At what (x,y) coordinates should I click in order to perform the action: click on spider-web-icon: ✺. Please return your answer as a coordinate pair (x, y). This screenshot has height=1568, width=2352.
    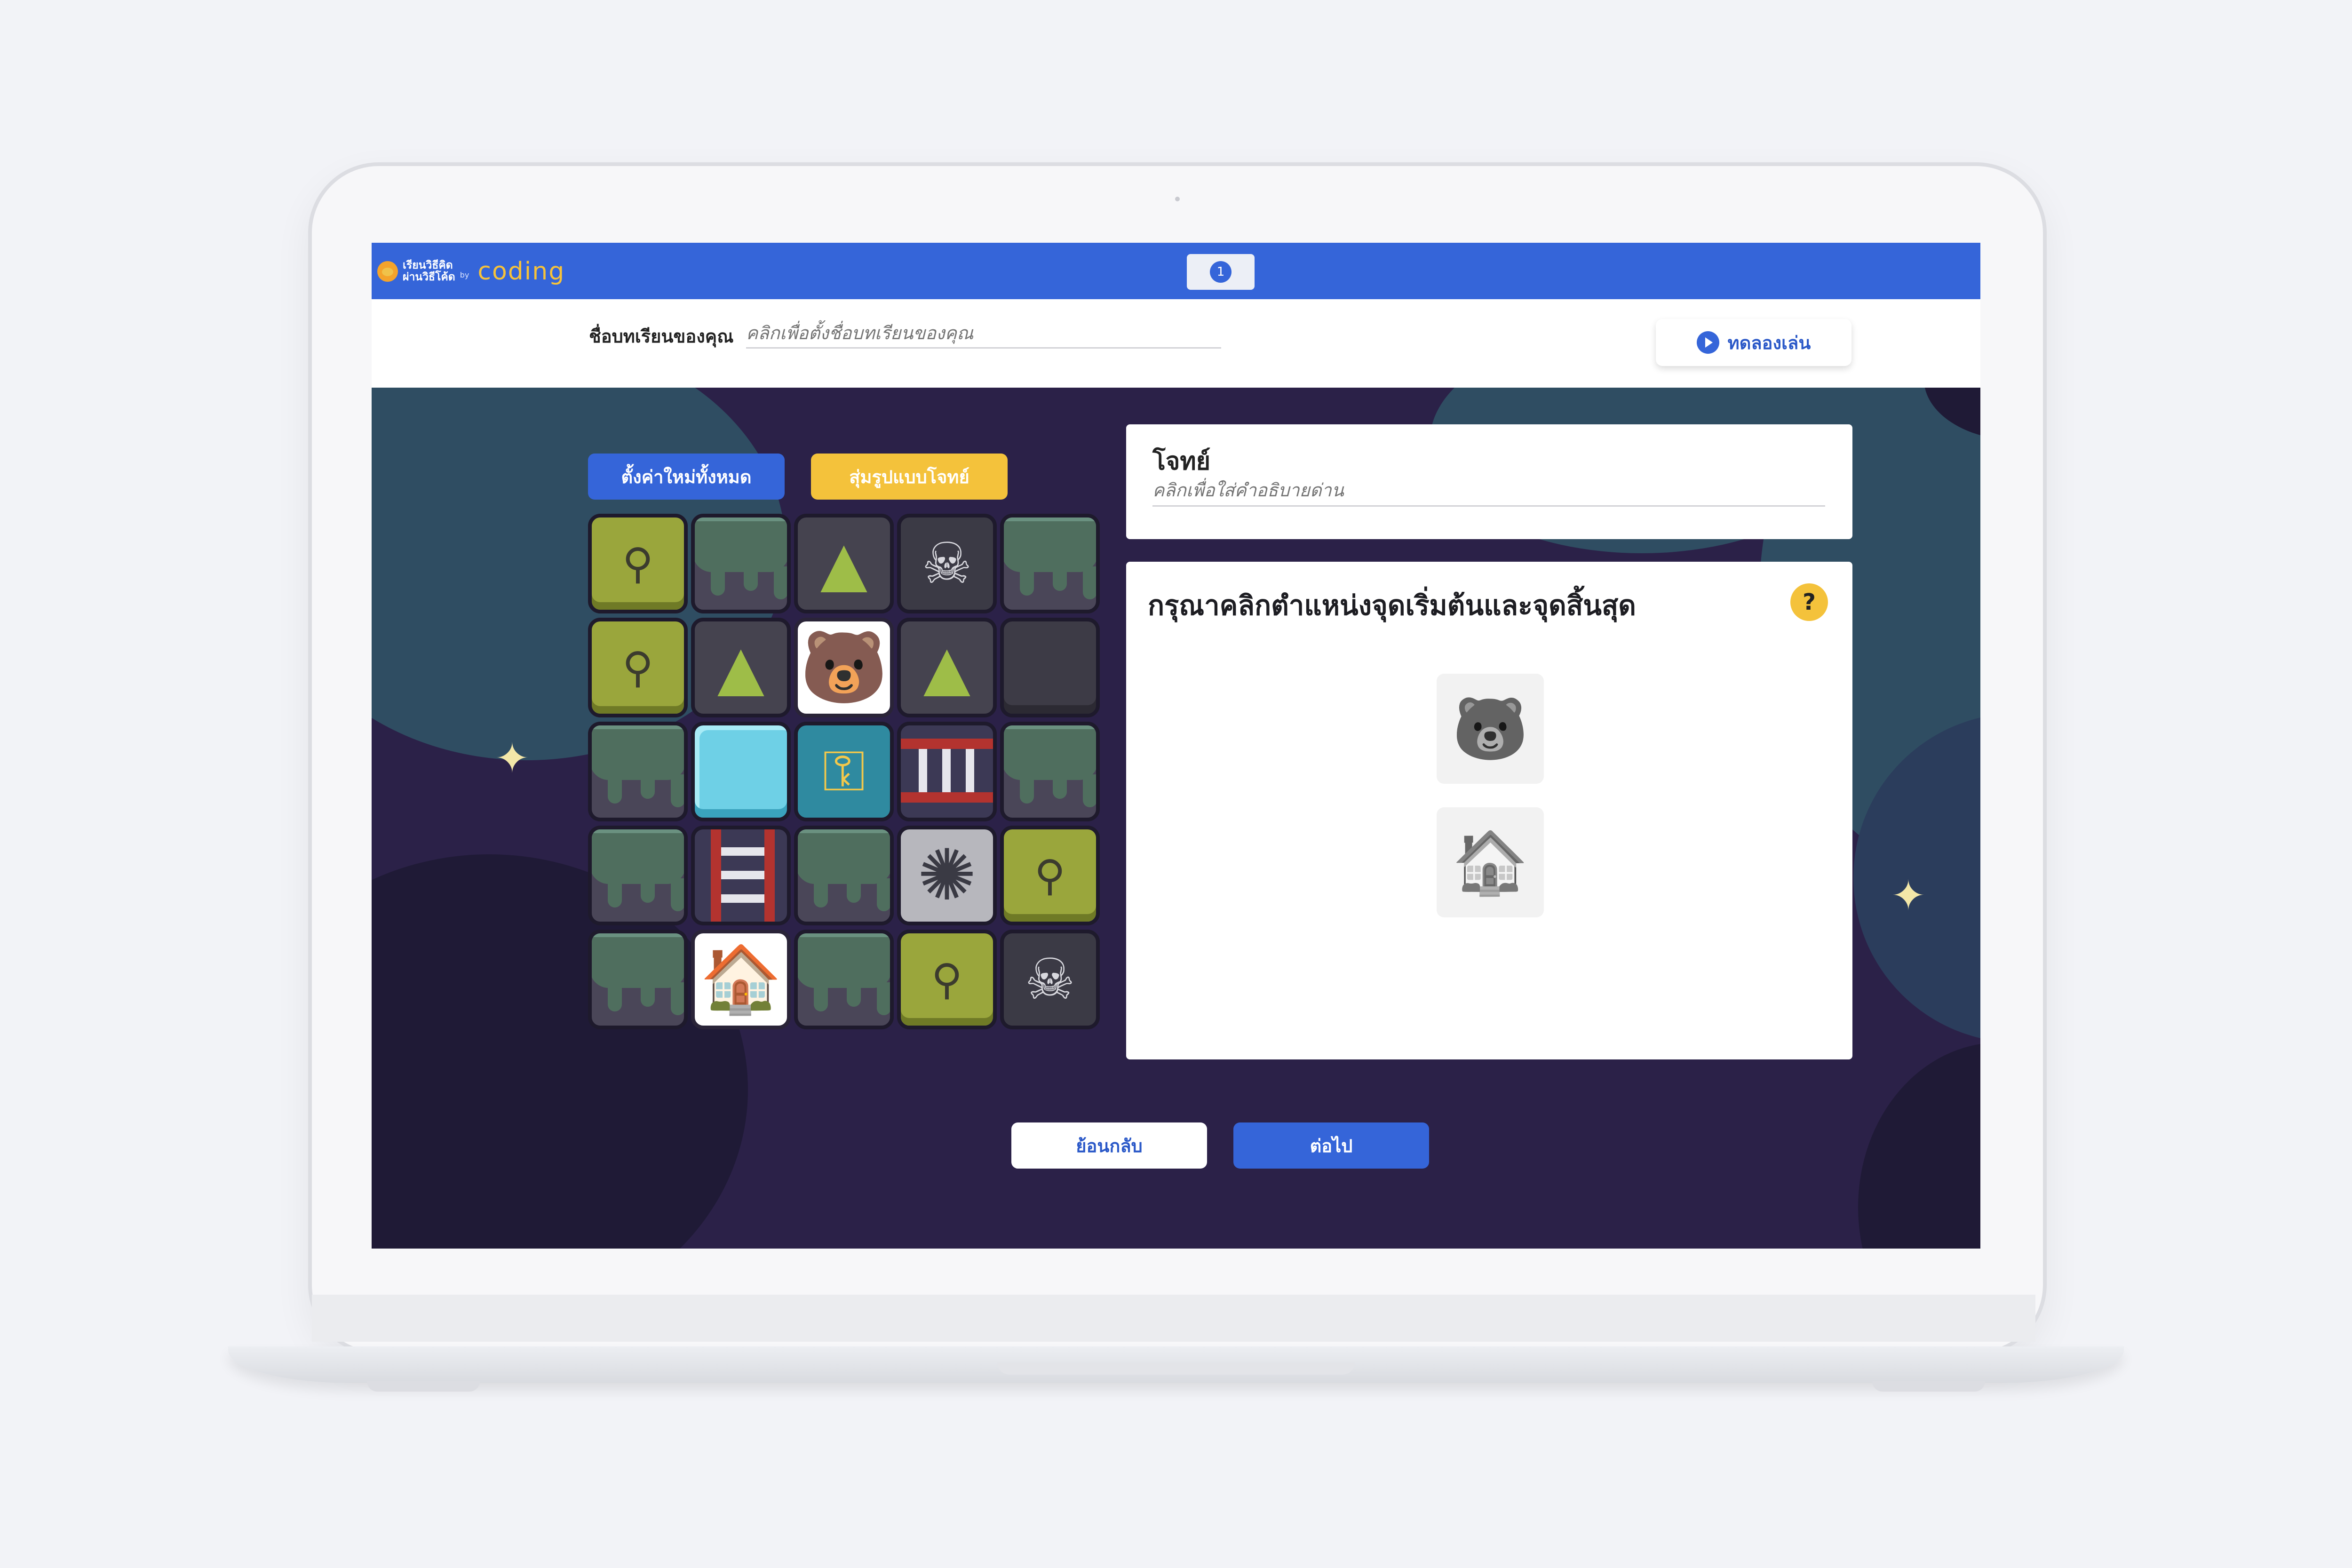
    Looking at the image, I should click on (947, 875).